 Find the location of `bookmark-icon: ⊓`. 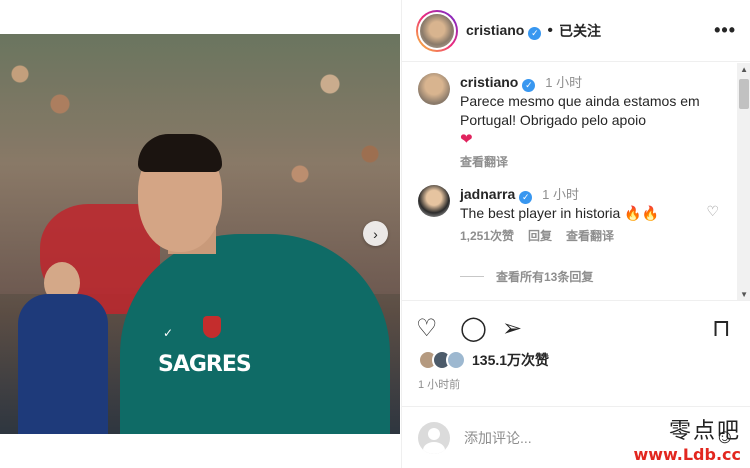

bookmark-icon: ⊓ is located at coordinates (721, 329).